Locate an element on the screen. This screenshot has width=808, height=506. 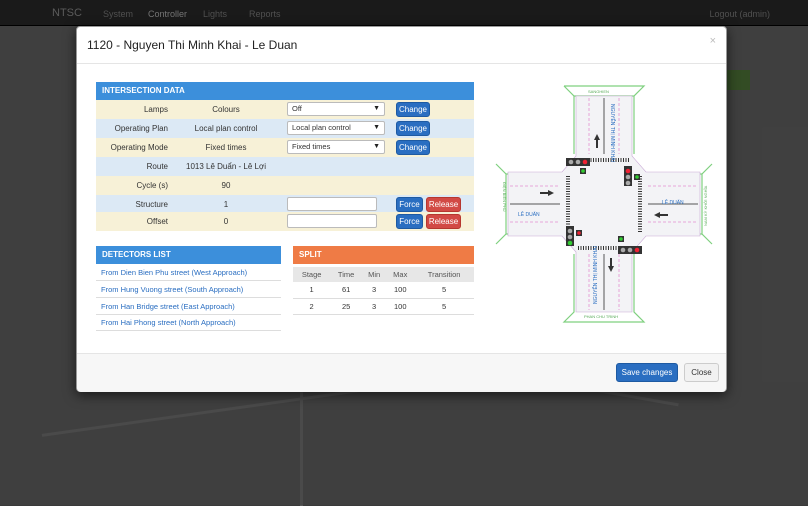
modal-header: 1120 - Nguyen Thi Minh Khai - Le Duan × is located at coordinates (401, 45).